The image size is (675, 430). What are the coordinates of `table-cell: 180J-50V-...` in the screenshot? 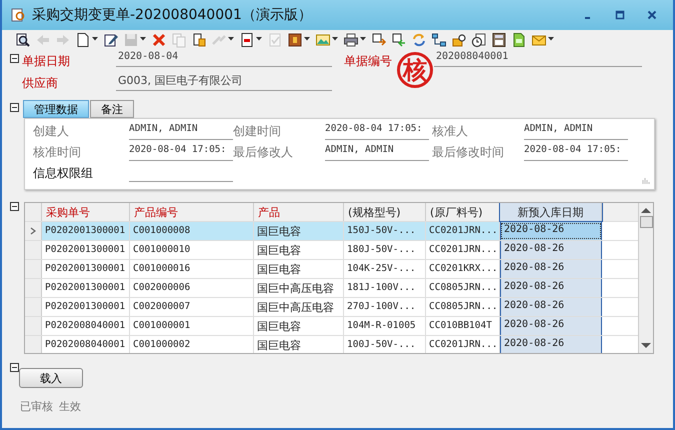 It's located at (385, 250).